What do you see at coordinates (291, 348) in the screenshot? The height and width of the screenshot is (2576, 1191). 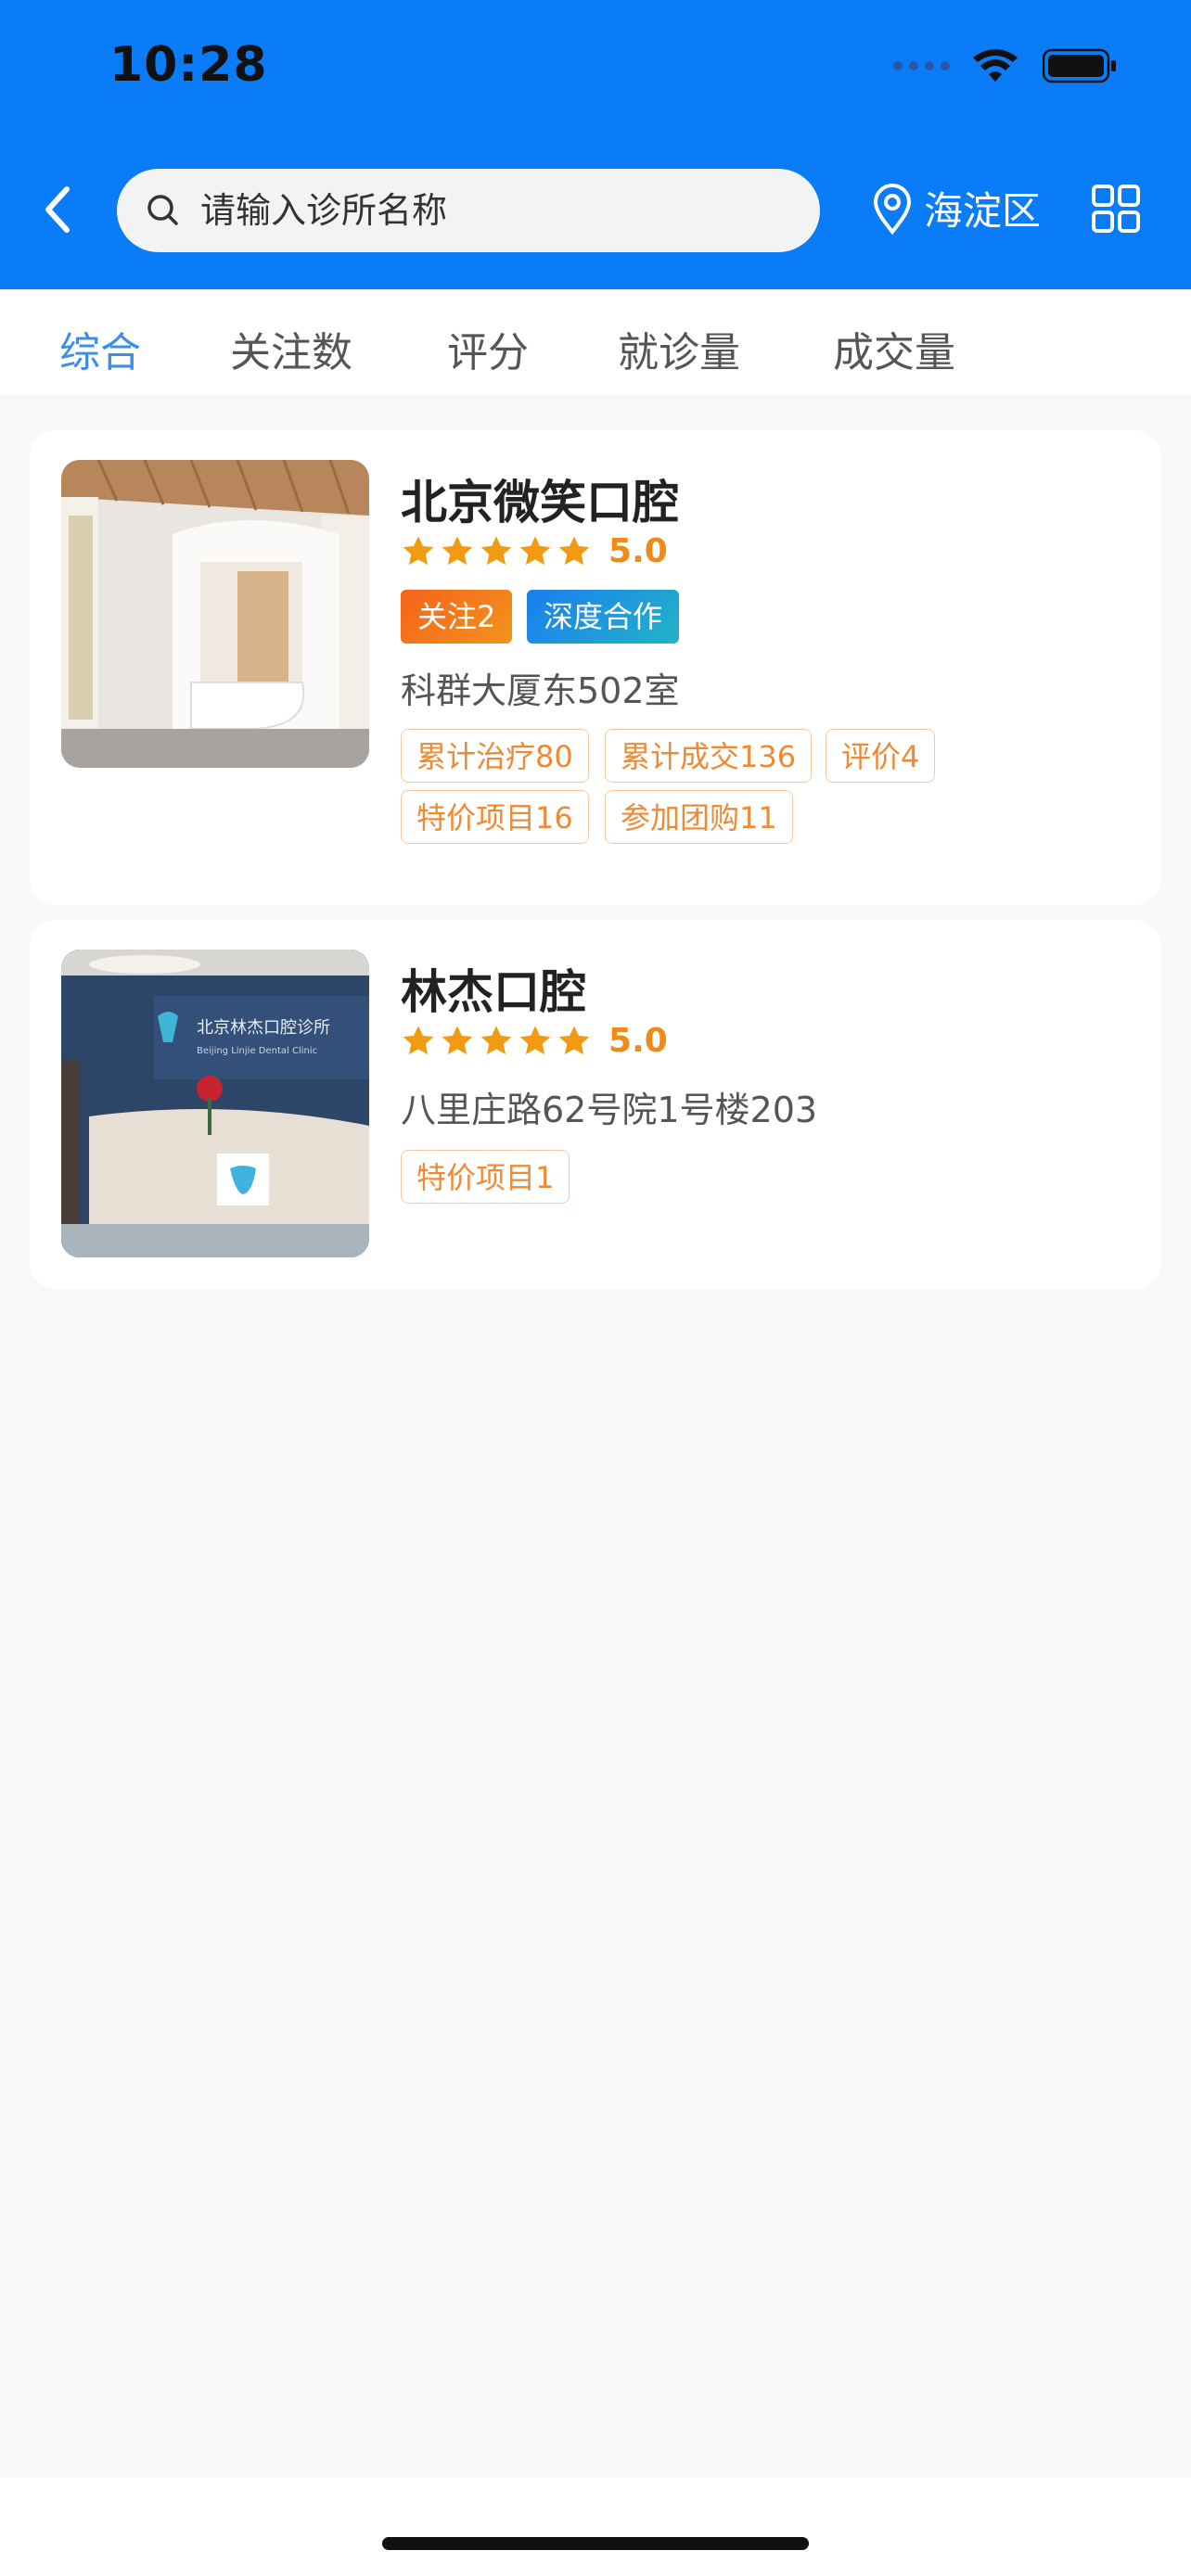 I see `tab-followers: 关注数` at bounding box center [291, 348].